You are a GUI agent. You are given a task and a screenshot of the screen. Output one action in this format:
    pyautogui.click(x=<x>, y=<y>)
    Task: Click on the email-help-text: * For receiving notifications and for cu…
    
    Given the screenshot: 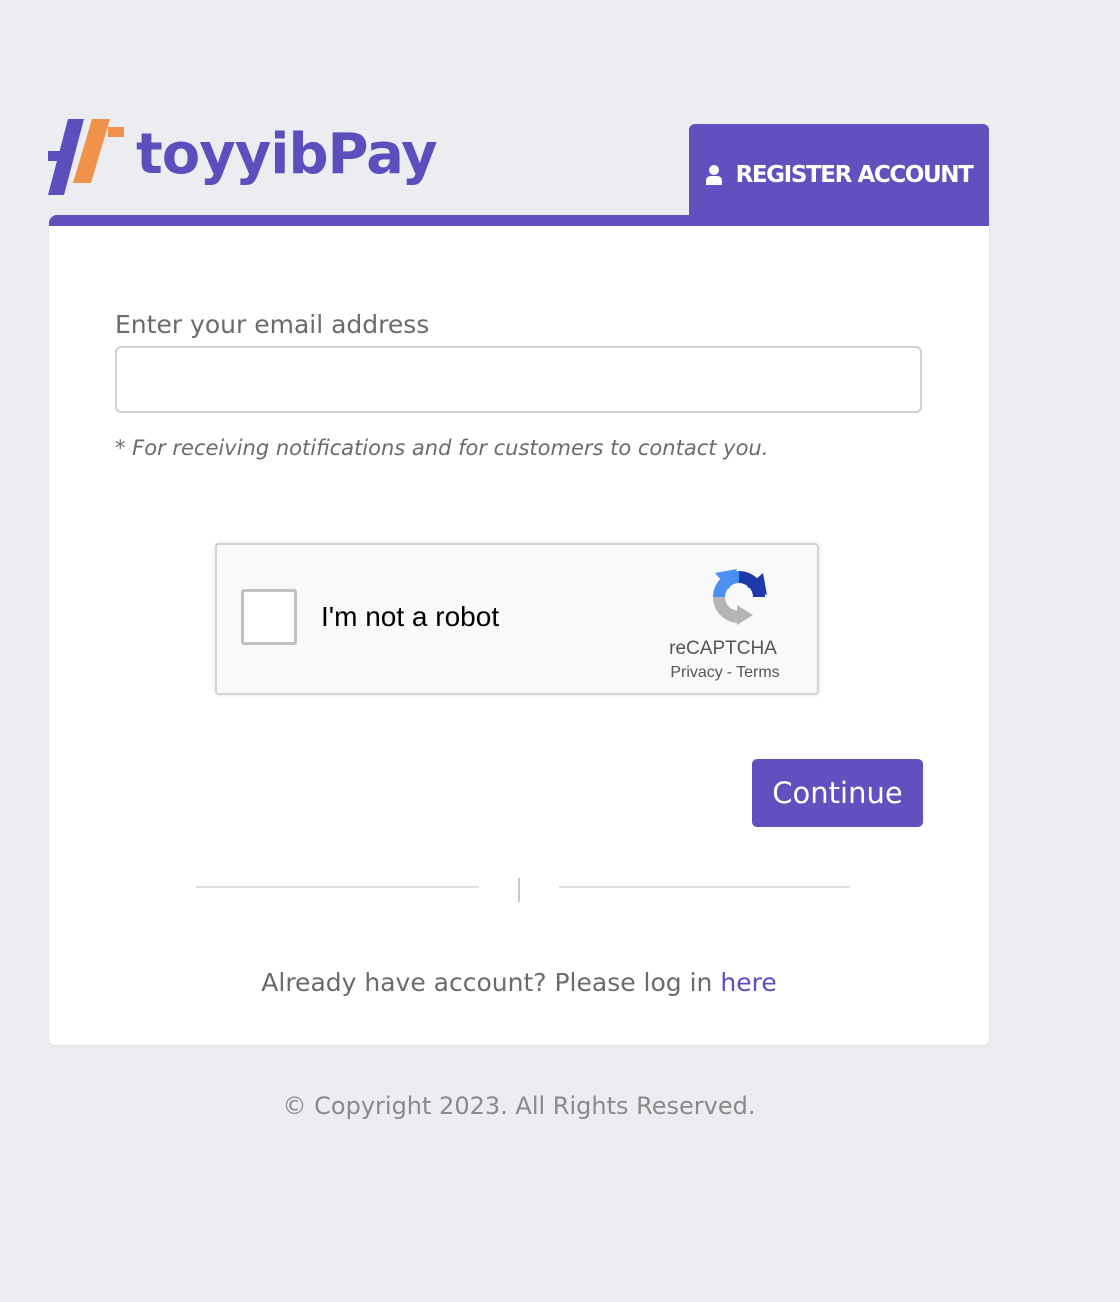 What is the action you would take?
    pyautogui.click(x=442, y=448)
    